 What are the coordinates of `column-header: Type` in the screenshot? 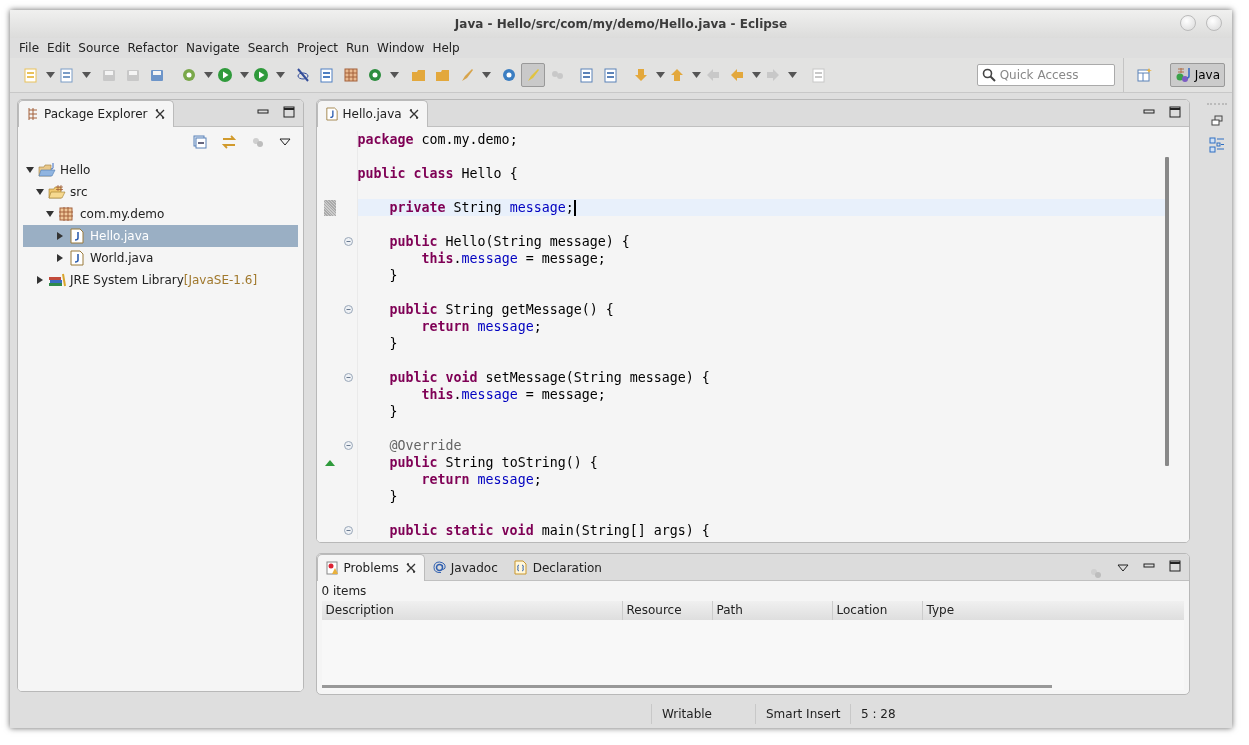 It's located at (1053, 610).